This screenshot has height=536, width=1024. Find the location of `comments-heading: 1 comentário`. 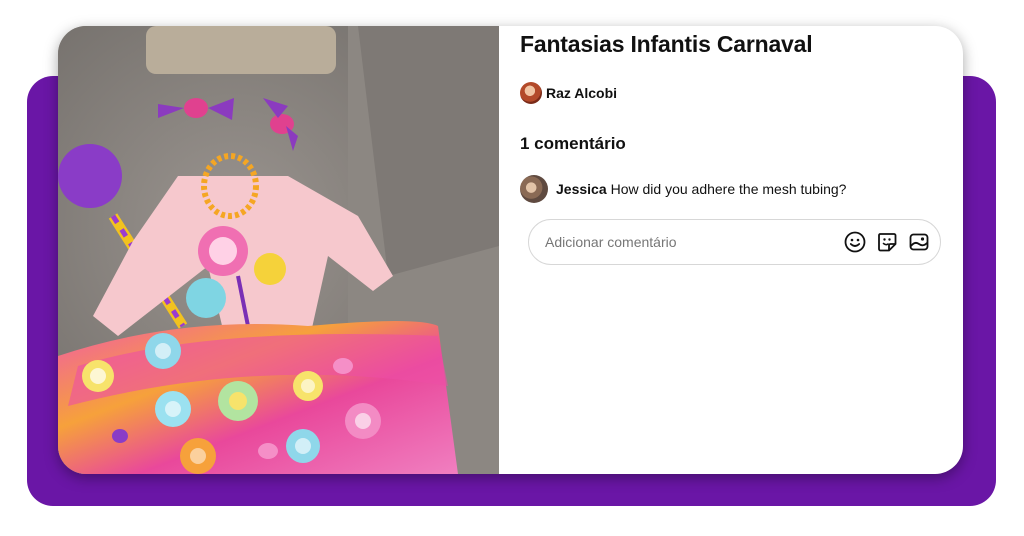

comments-heading: 1 comentário is located at coordinates (573, 143).